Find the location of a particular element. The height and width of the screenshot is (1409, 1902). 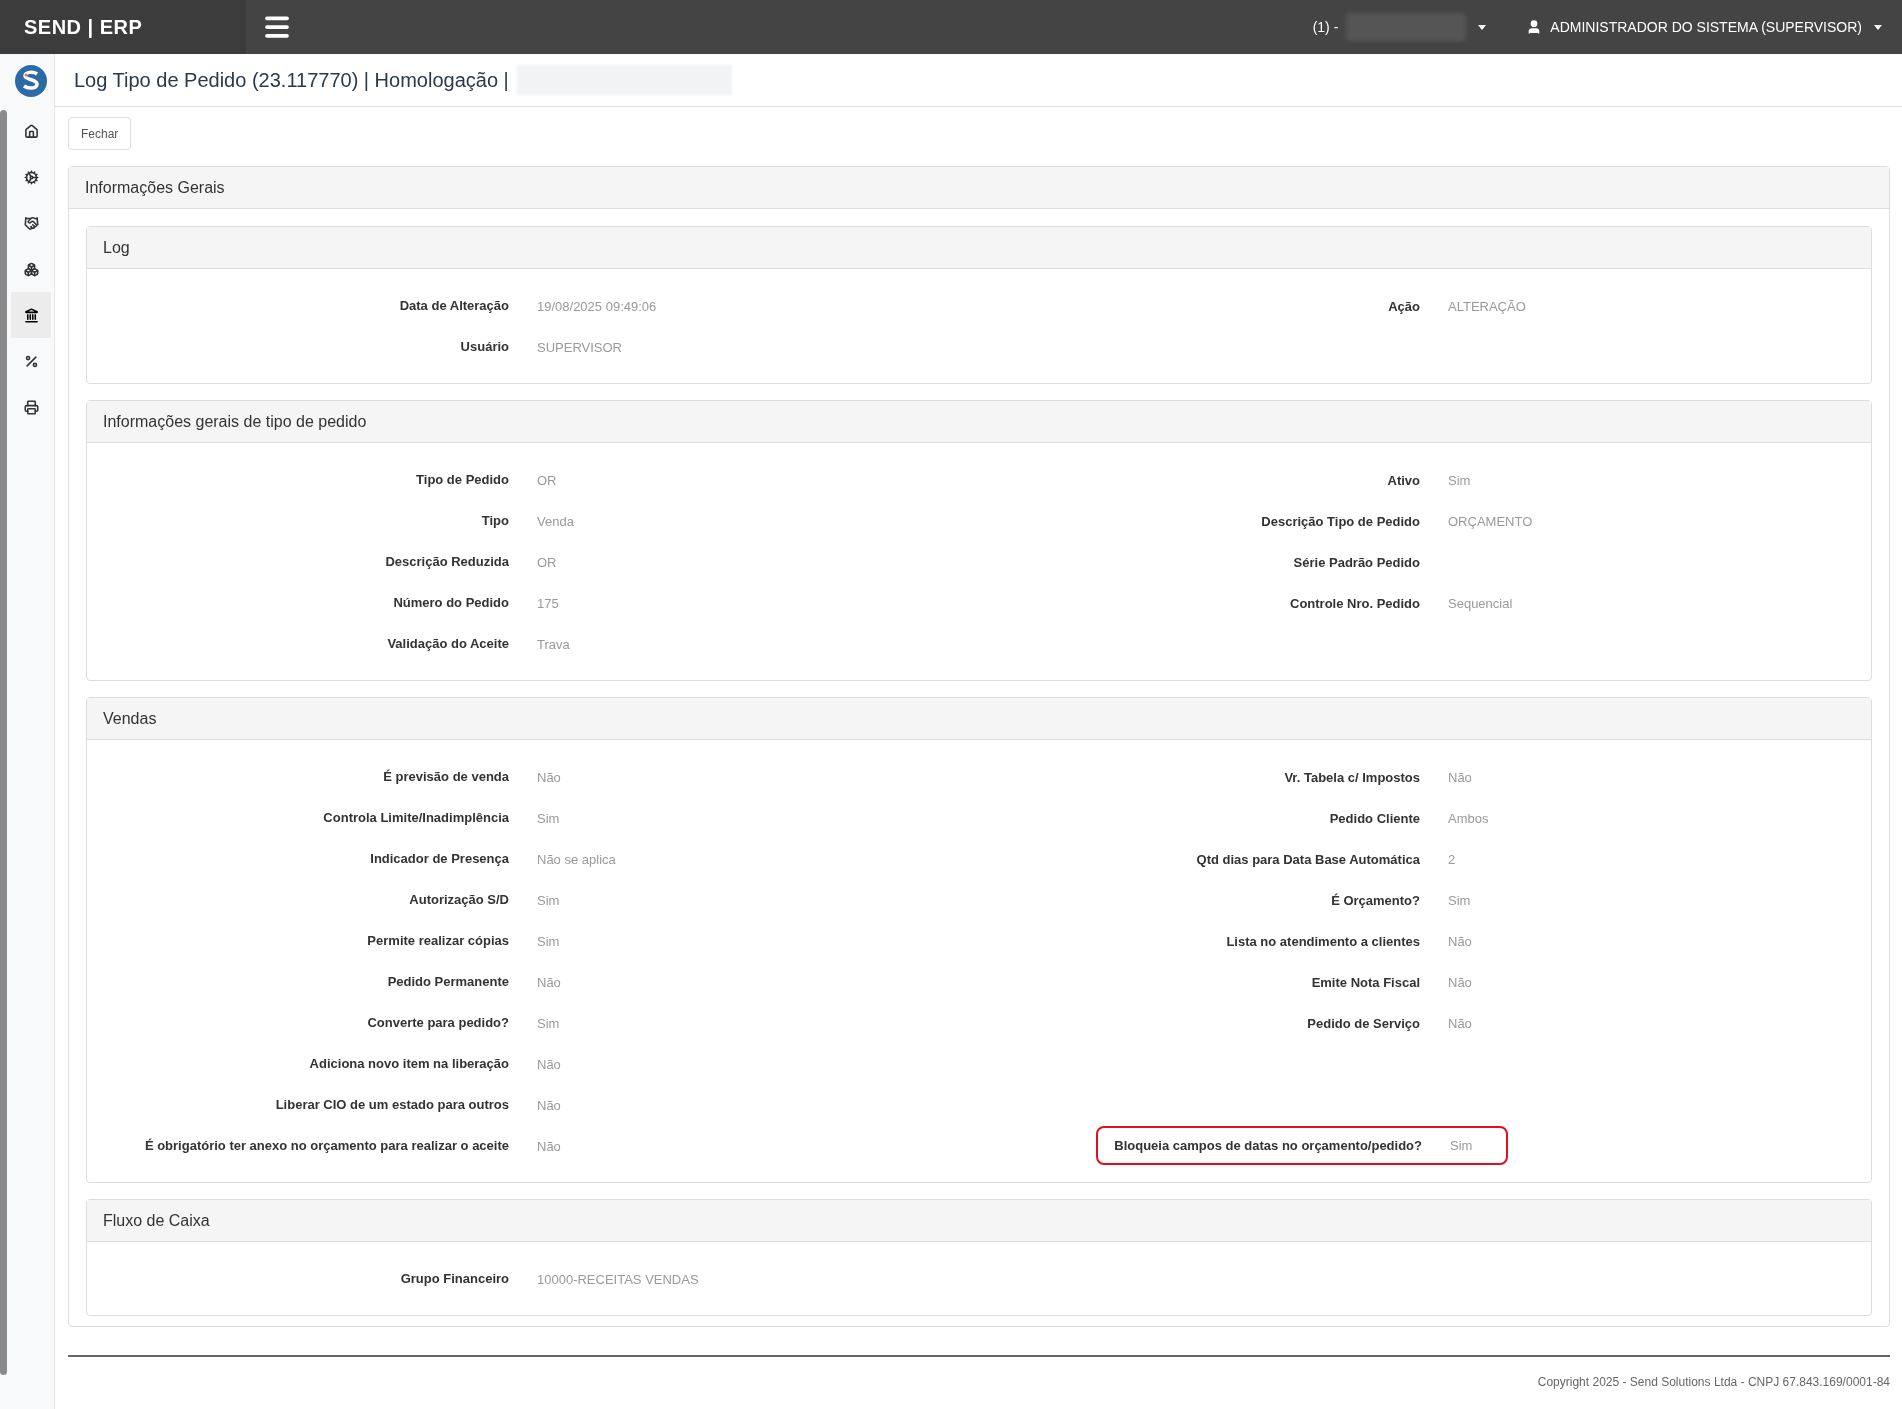

field-label: É Orçamento? is located at coordinates (1375, 900).